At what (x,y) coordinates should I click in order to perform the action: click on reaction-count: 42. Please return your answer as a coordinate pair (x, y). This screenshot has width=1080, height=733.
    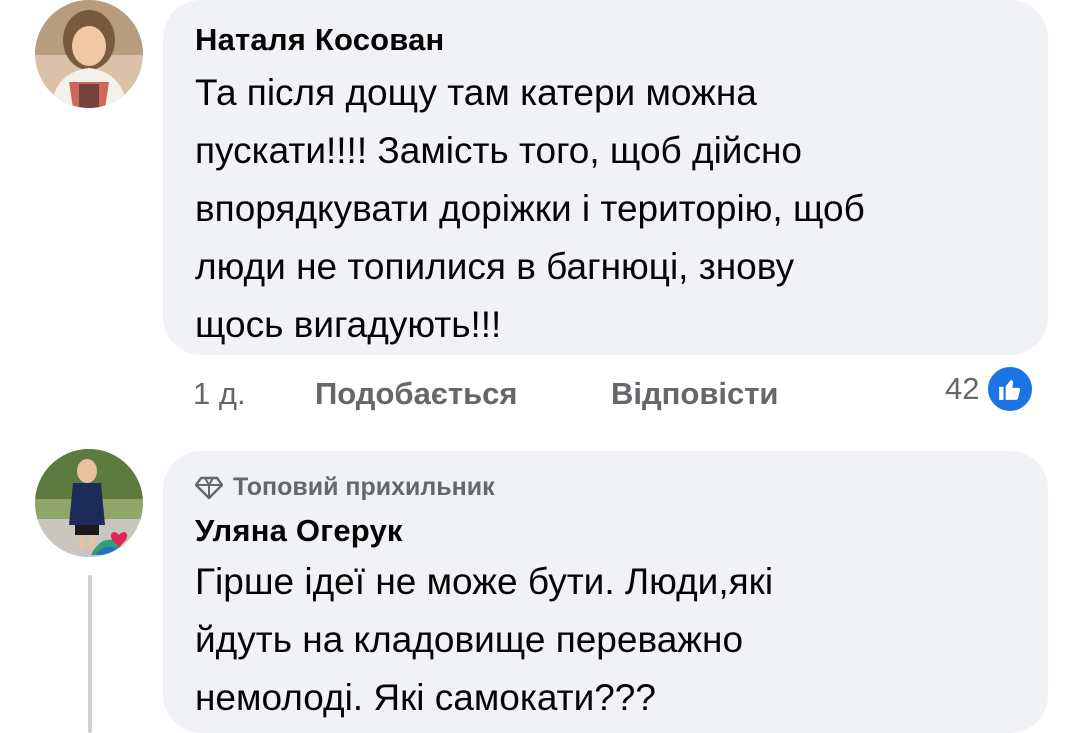
    Looking at the image, I should click on (962, 388).